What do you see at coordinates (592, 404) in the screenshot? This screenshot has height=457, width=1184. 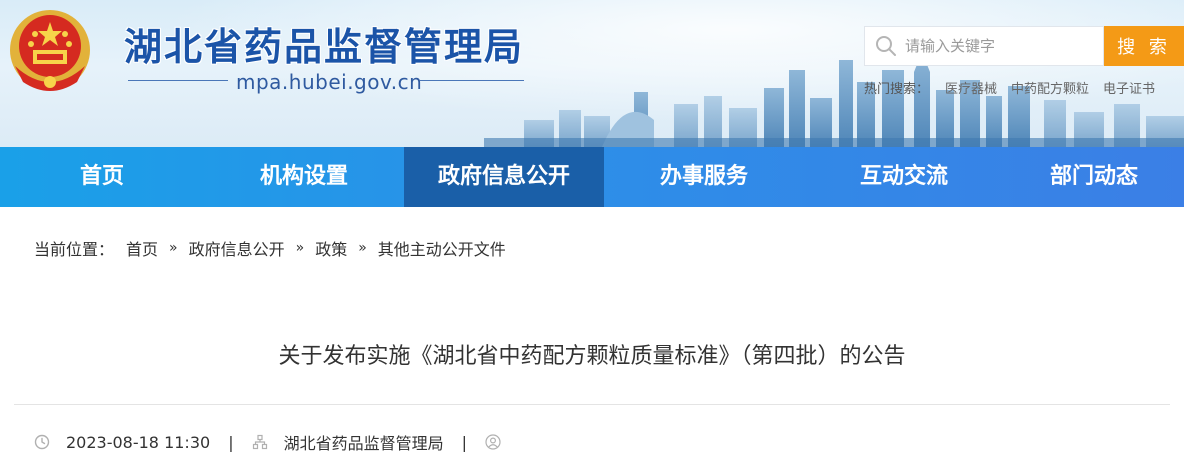 I see `title-divider` at bounding box center [592, 404].